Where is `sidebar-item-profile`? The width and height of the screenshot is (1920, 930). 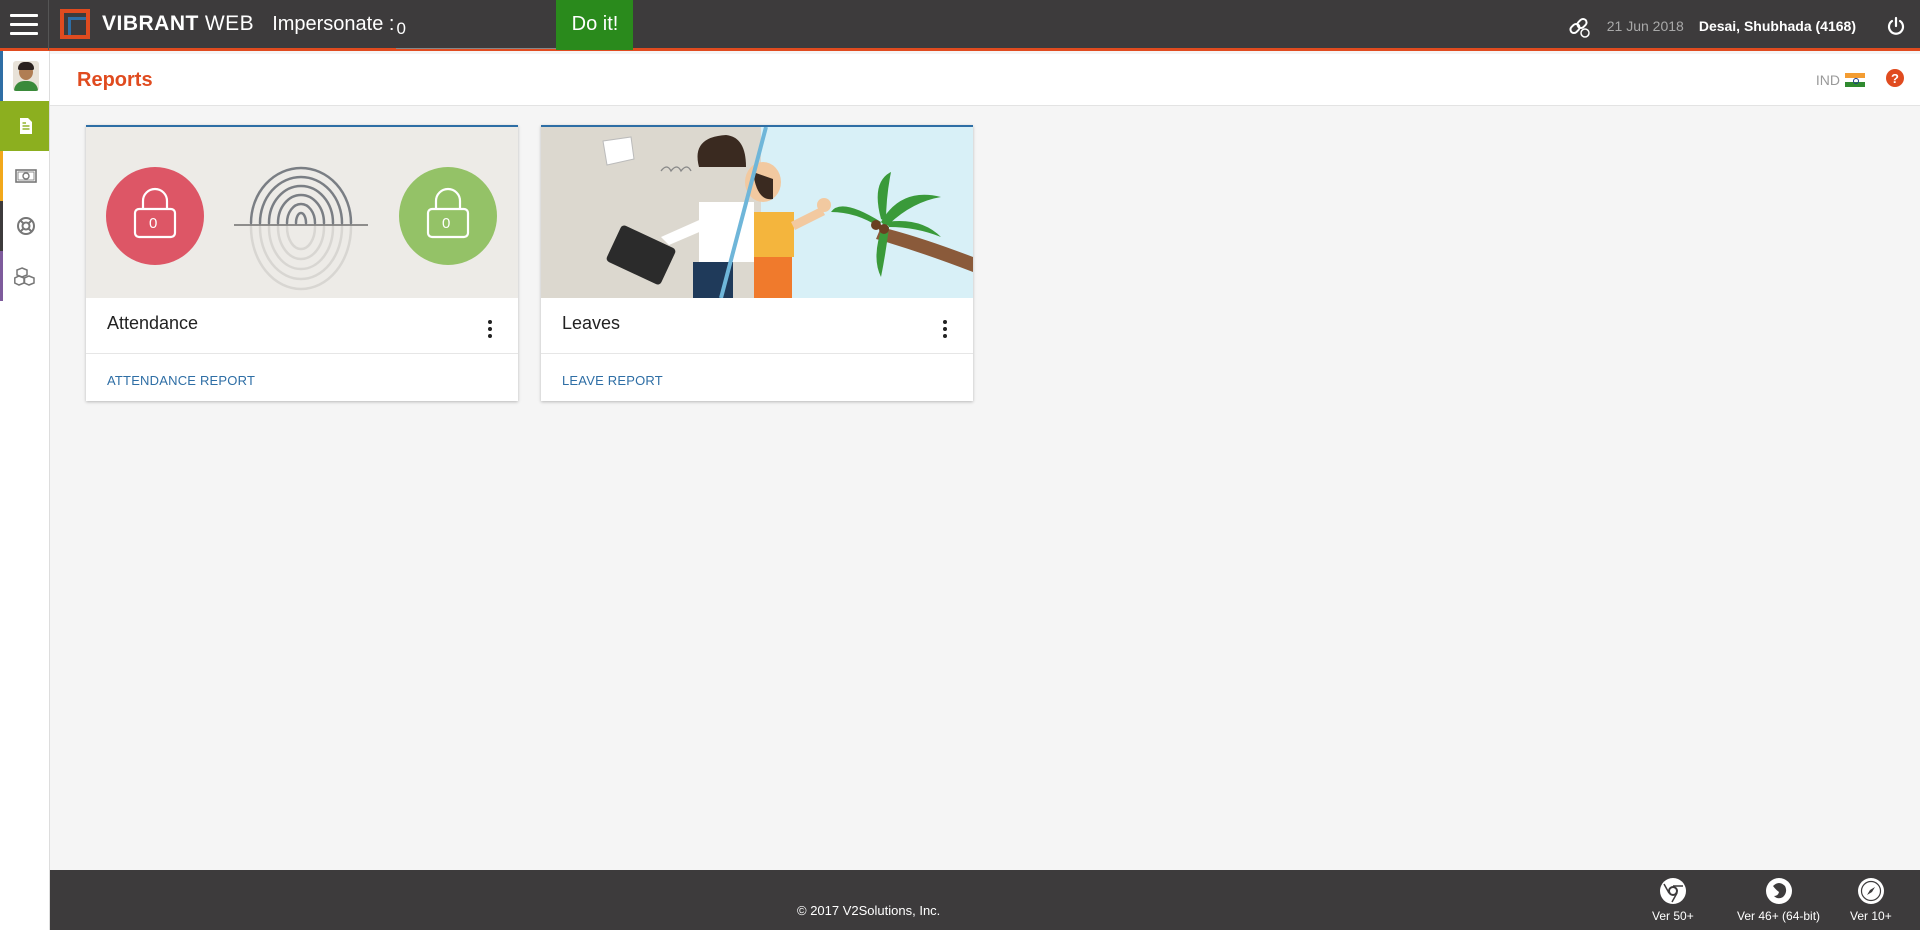 sidebar-item-profile is located at coordinates (24, 76).